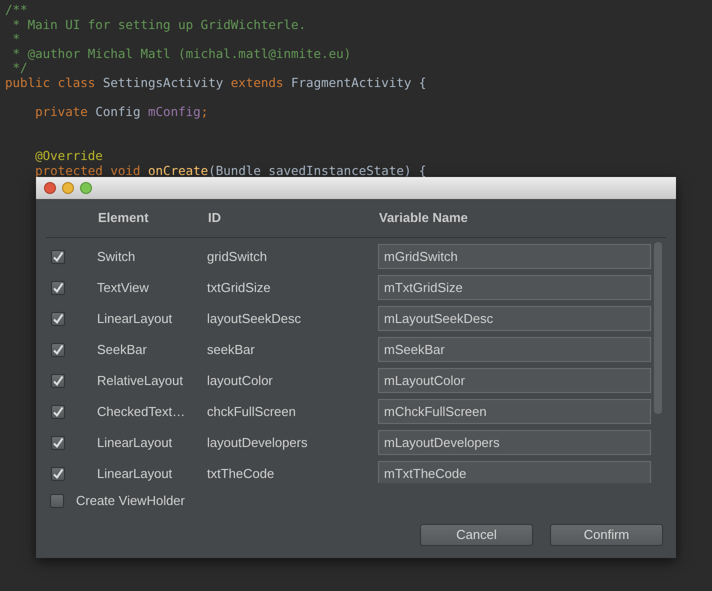 This screenshot has width=712, height=591. I want to click on element-cell-text: Switch, so click(116, 257).